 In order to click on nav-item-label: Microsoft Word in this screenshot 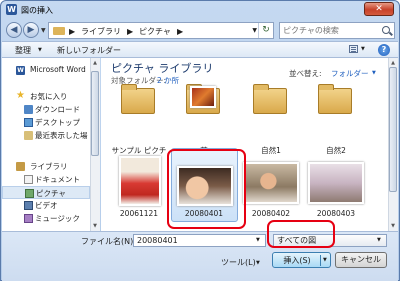, I will do `click(58, 69)`.